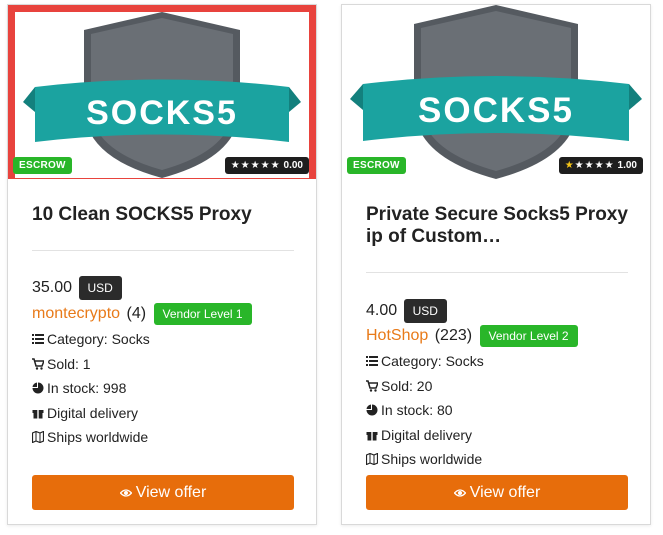 This screenshot has height=535, width=663. I want to click on price-row: 35.00 USD, so click(77, 288).